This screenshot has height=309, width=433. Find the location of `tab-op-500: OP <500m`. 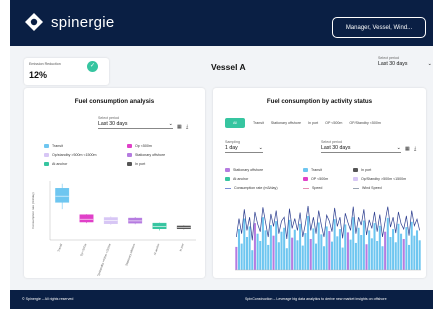

tab-op-500: OP <500m is located at coordinates (333, 123).